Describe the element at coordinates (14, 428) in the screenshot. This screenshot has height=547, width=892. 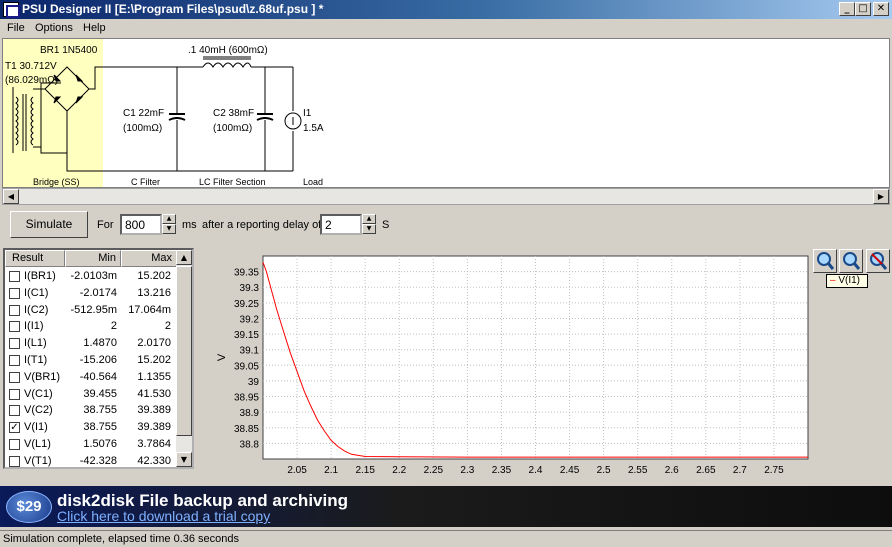
I see `result-checkbox: ✓` at that location.